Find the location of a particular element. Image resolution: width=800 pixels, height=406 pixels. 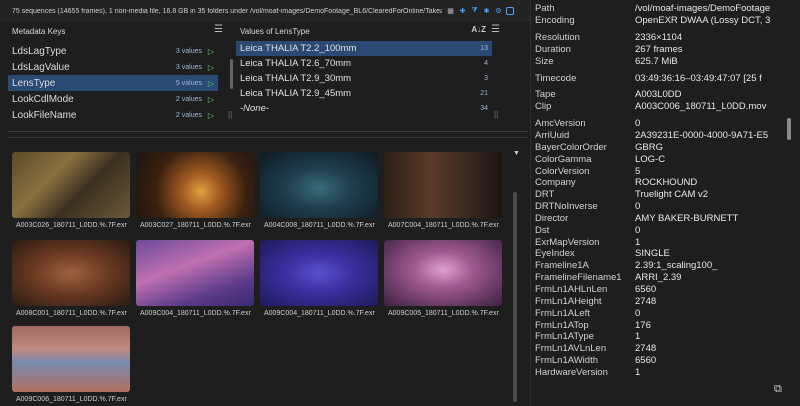

thumbnail: A004C008_180711_L0DD.%.7F.exr is located at coordinates (319, 190).